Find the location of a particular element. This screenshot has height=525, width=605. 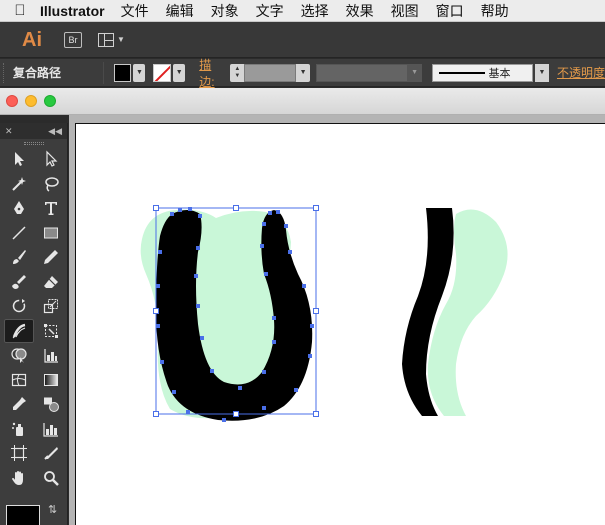

magic-wand-tool-icon is located at coordinates (19, 184).